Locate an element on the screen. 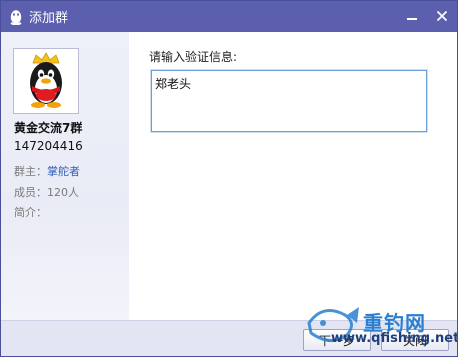  owner-label: 群主： is located at coordinates (30, 171).